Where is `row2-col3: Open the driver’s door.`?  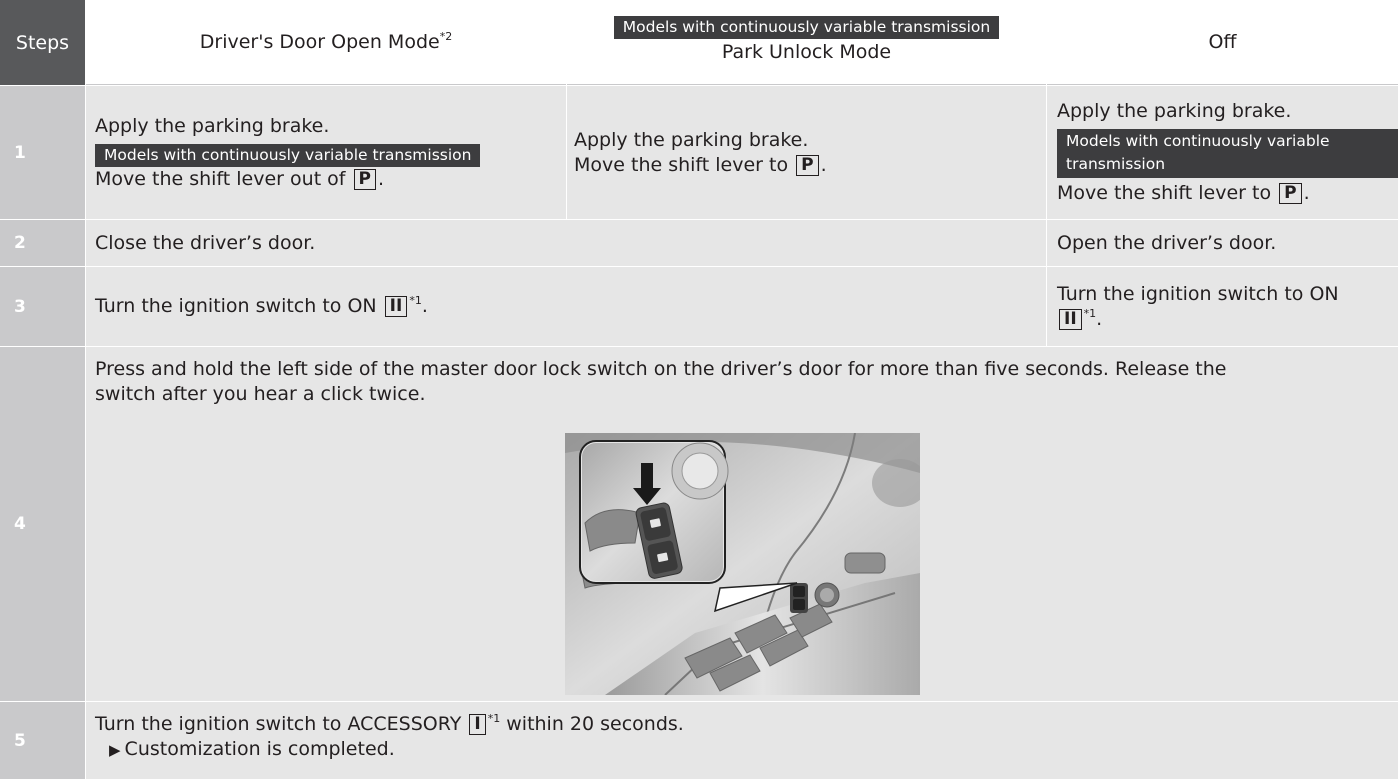
row2-col3: Open the driver’s door. is located at coordinates (1222, 243).